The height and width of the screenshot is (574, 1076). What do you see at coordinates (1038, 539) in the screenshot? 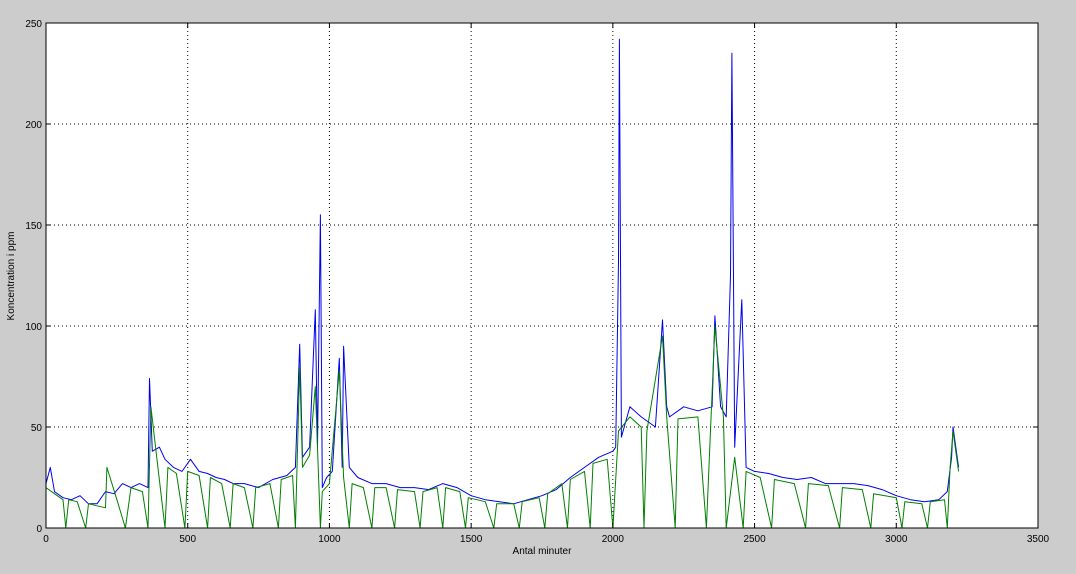
I see `x-tick-label: 3500` at bounding box center [1038, 539].